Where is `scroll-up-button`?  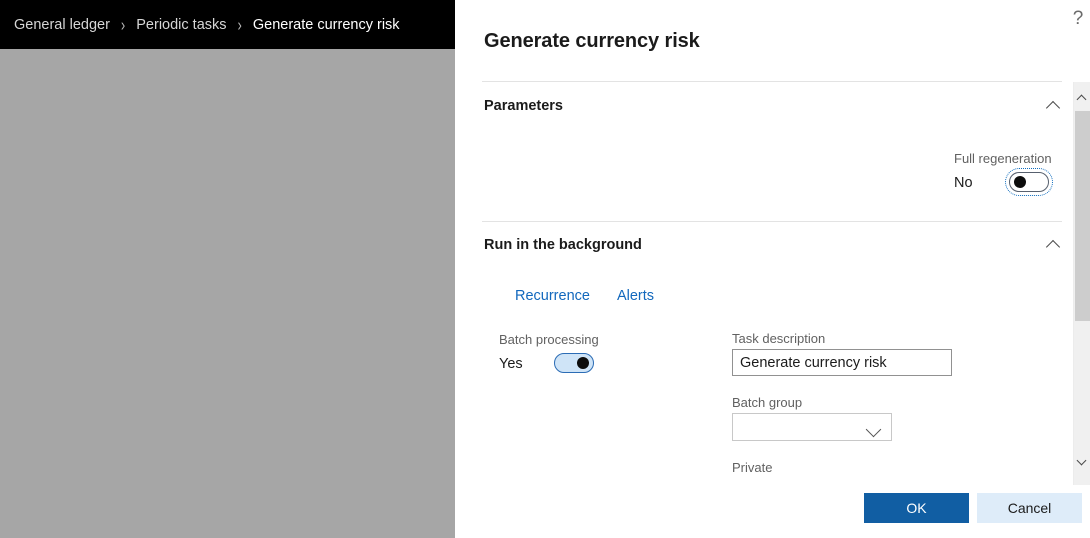
scroll-up-button is located at coordinates (1082, 96).